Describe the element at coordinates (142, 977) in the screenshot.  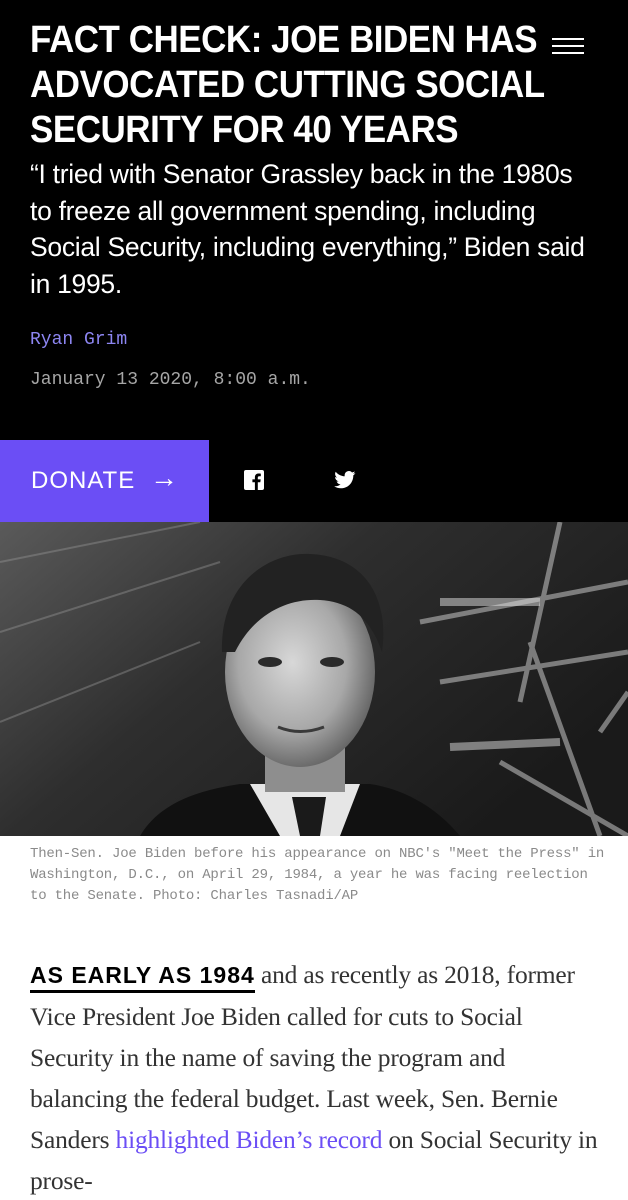
I see `lead-in: AS EARLY AS 1984` at that location.